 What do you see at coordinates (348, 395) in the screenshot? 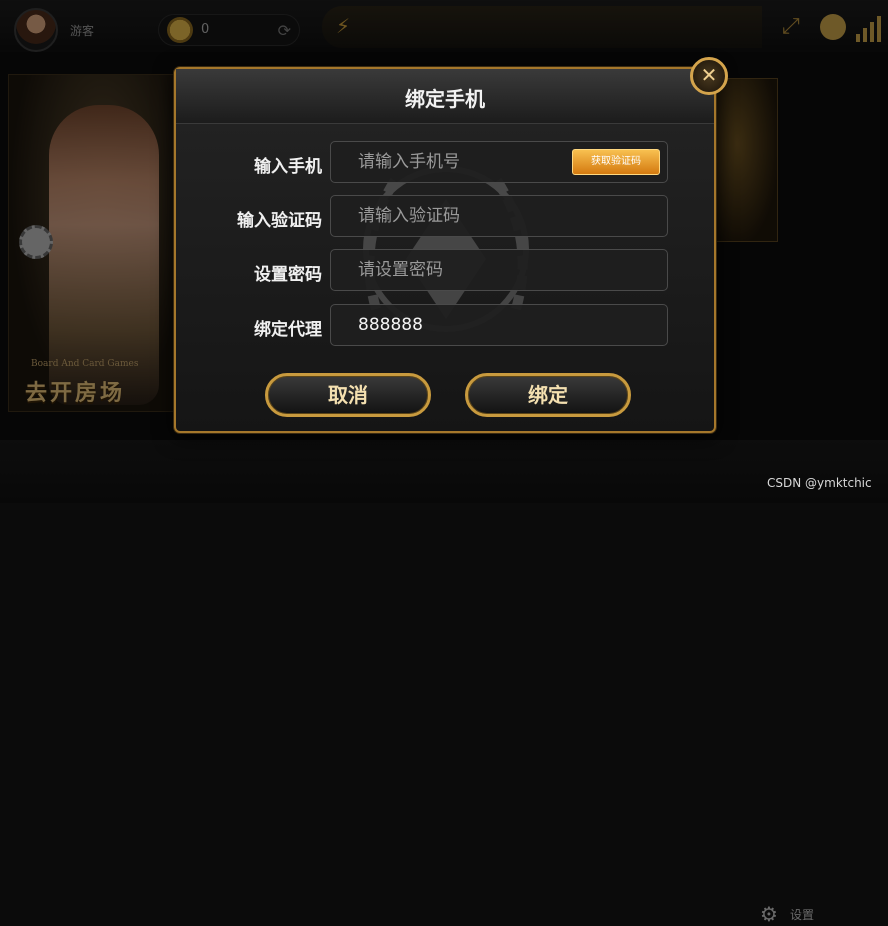
I see `cancel-button: 取消` at bounding box center [348, 395].